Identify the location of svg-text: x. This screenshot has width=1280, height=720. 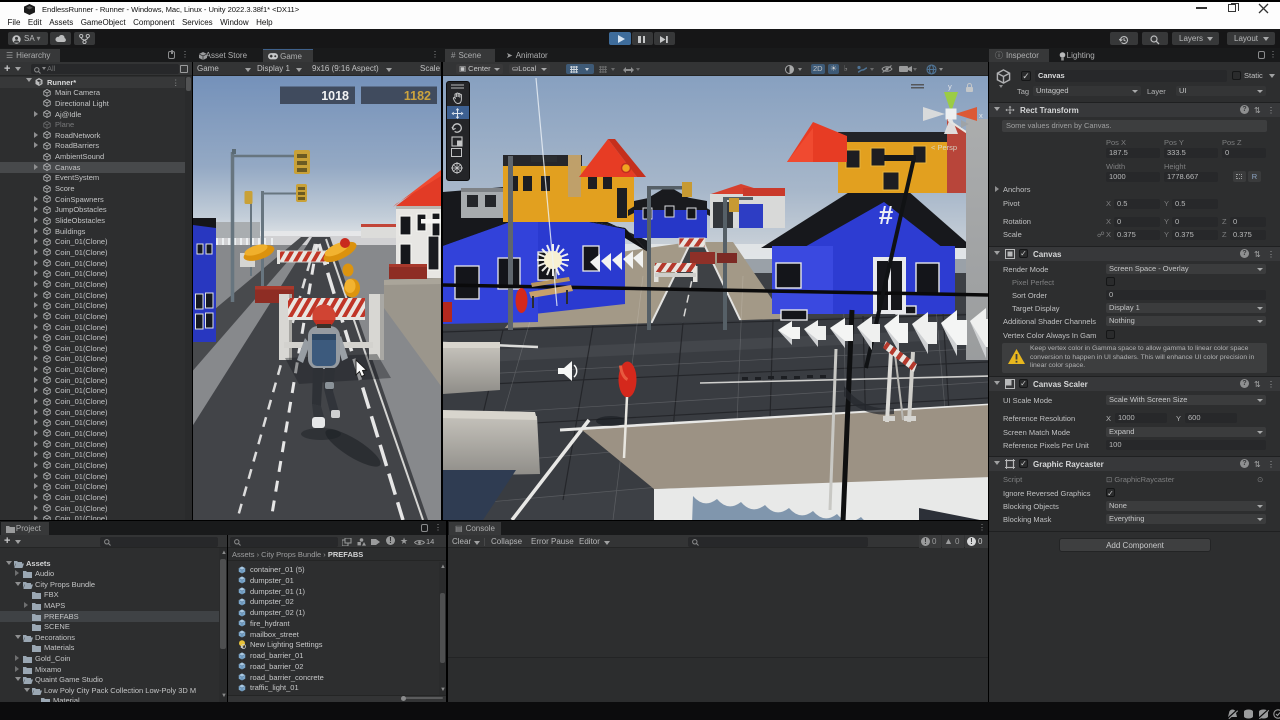
(981, 115).